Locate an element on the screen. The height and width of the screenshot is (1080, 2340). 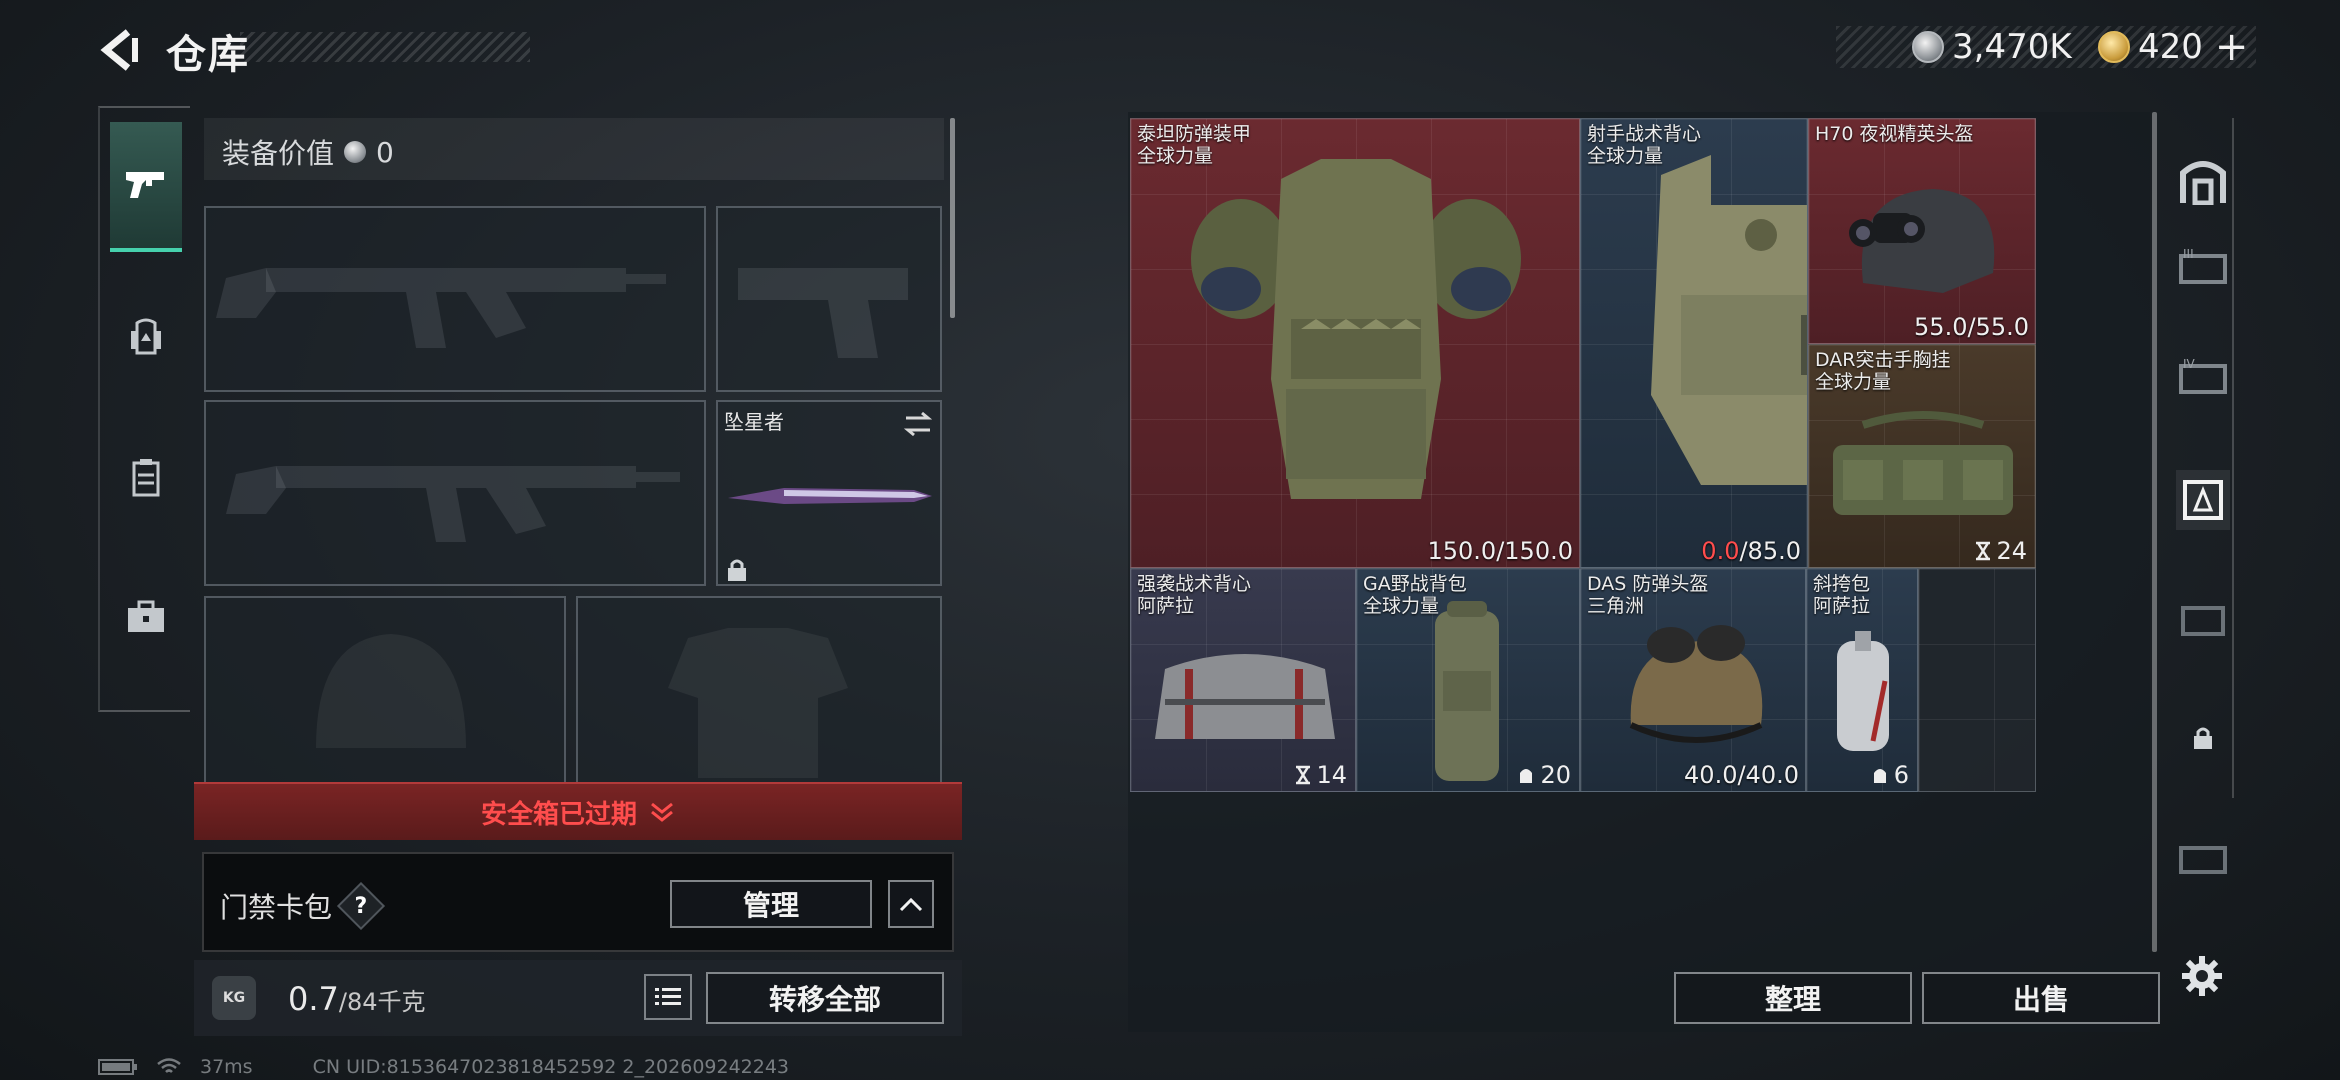
lock-icon is located at coordinates (737, 570).